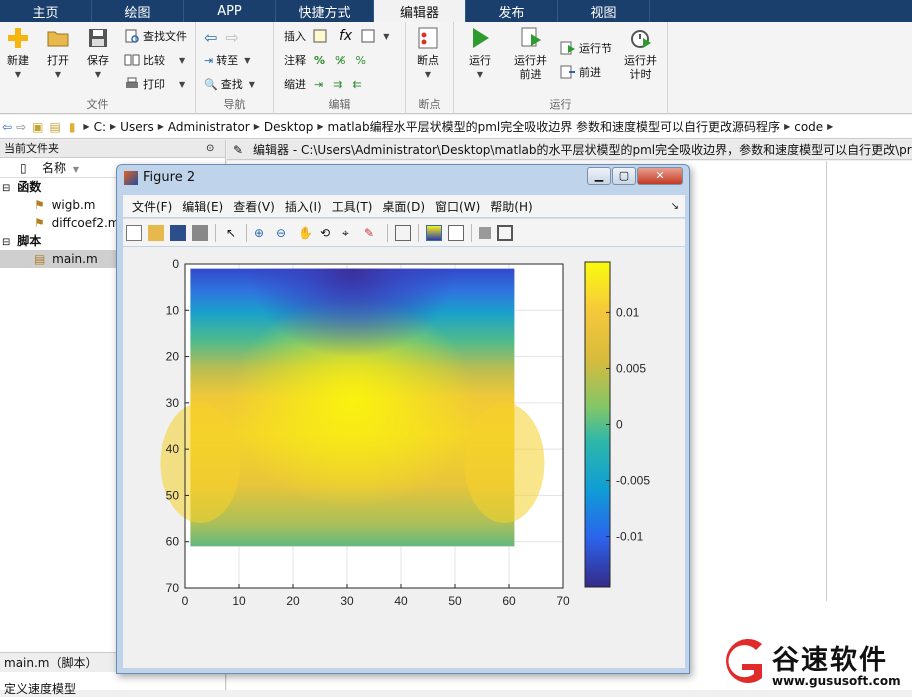 The image size is (912, 697). What do you see at coordinates (262, 233) in the screenshot?
I see `zoom-in-icon: ⊕` at bounding box center [262, 233].